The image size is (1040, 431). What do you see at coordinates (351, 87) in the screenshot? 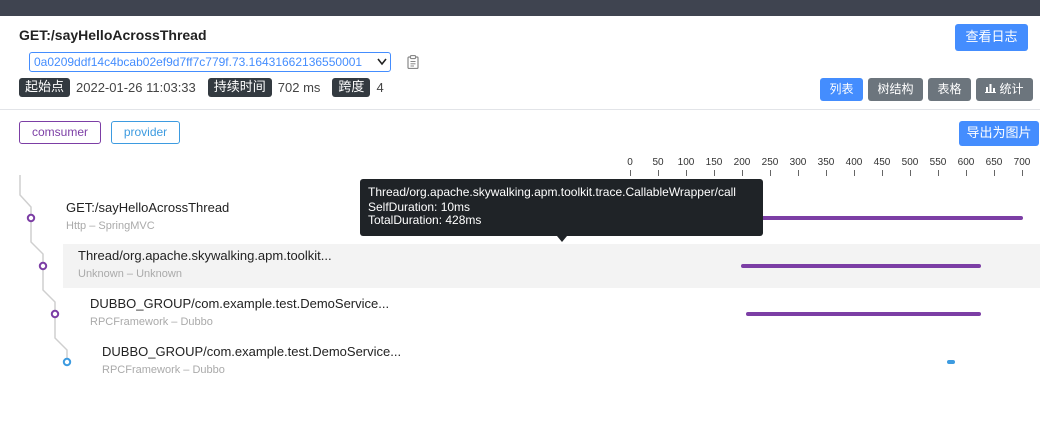
I see `span-count-label: 跨度` at bounding box center [351, 87].